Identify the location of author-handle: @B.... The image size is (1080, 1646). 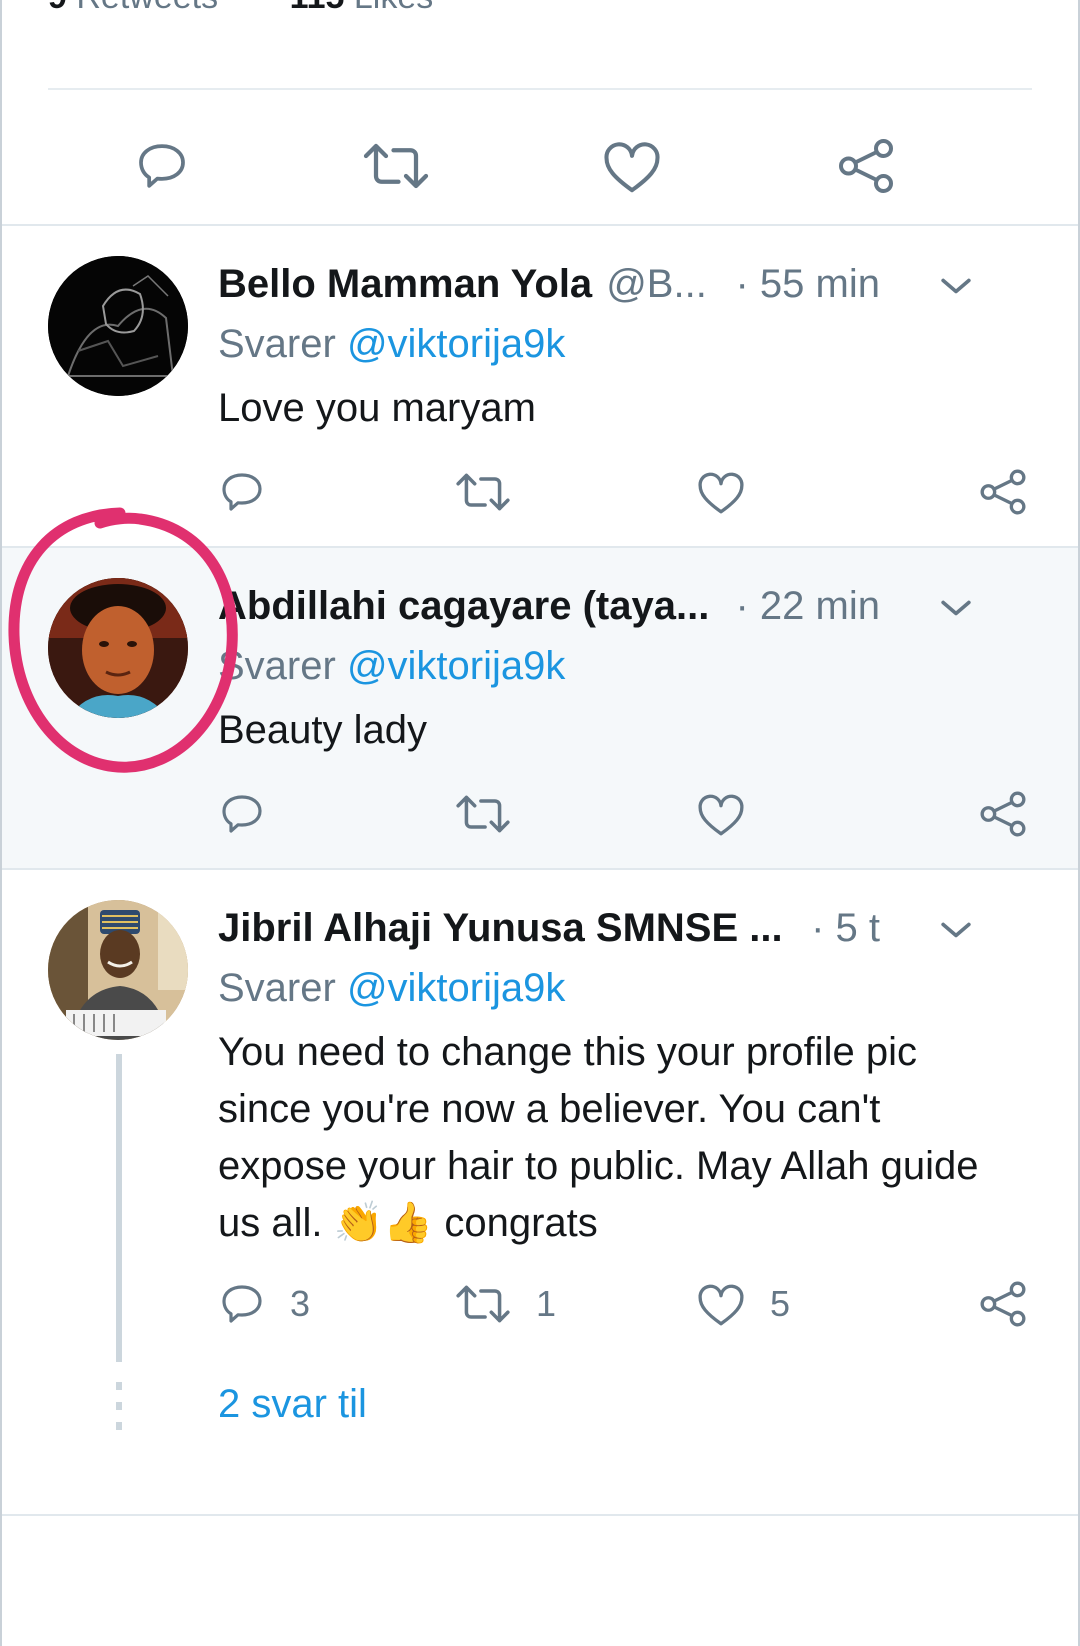
(656, 284).